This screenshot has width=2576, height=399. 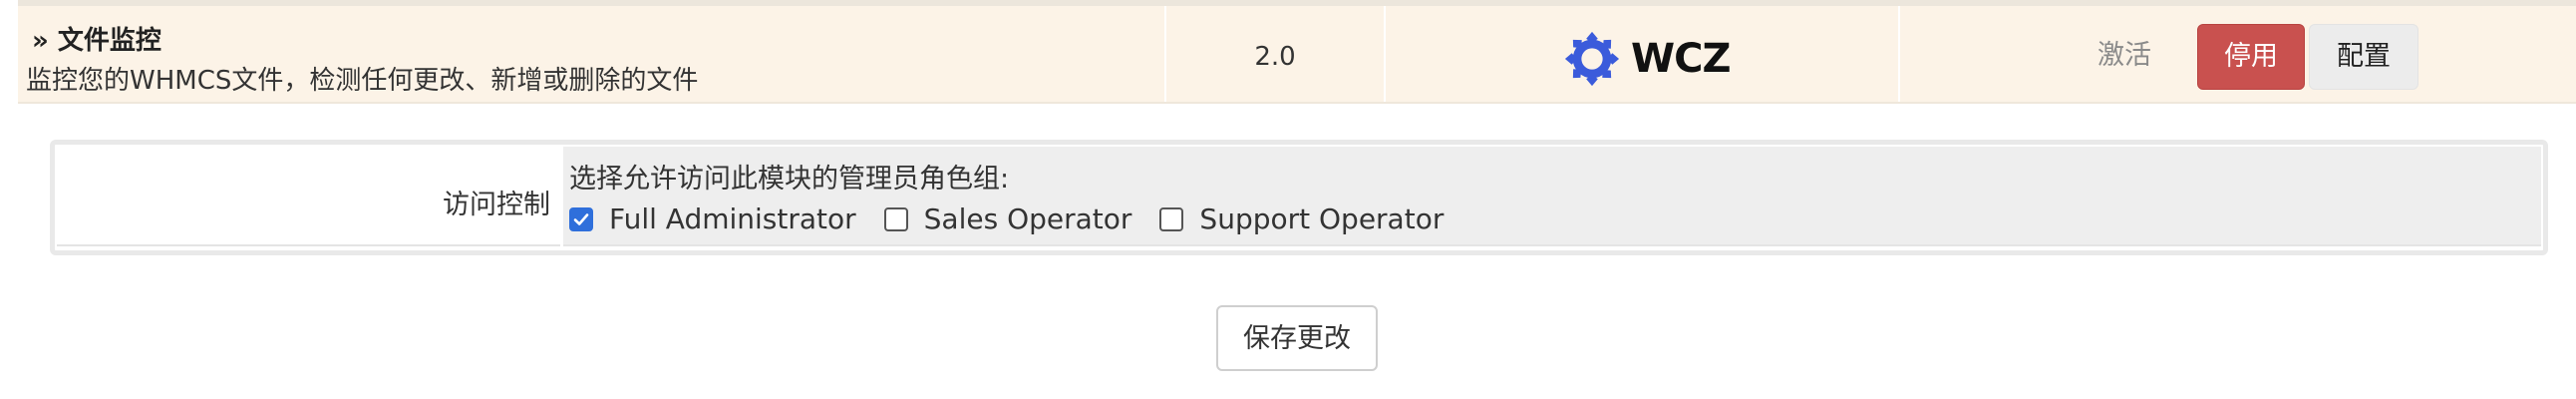 I want to click on role-option-support-operator: Support Operator, so click(x=1301, y=218).